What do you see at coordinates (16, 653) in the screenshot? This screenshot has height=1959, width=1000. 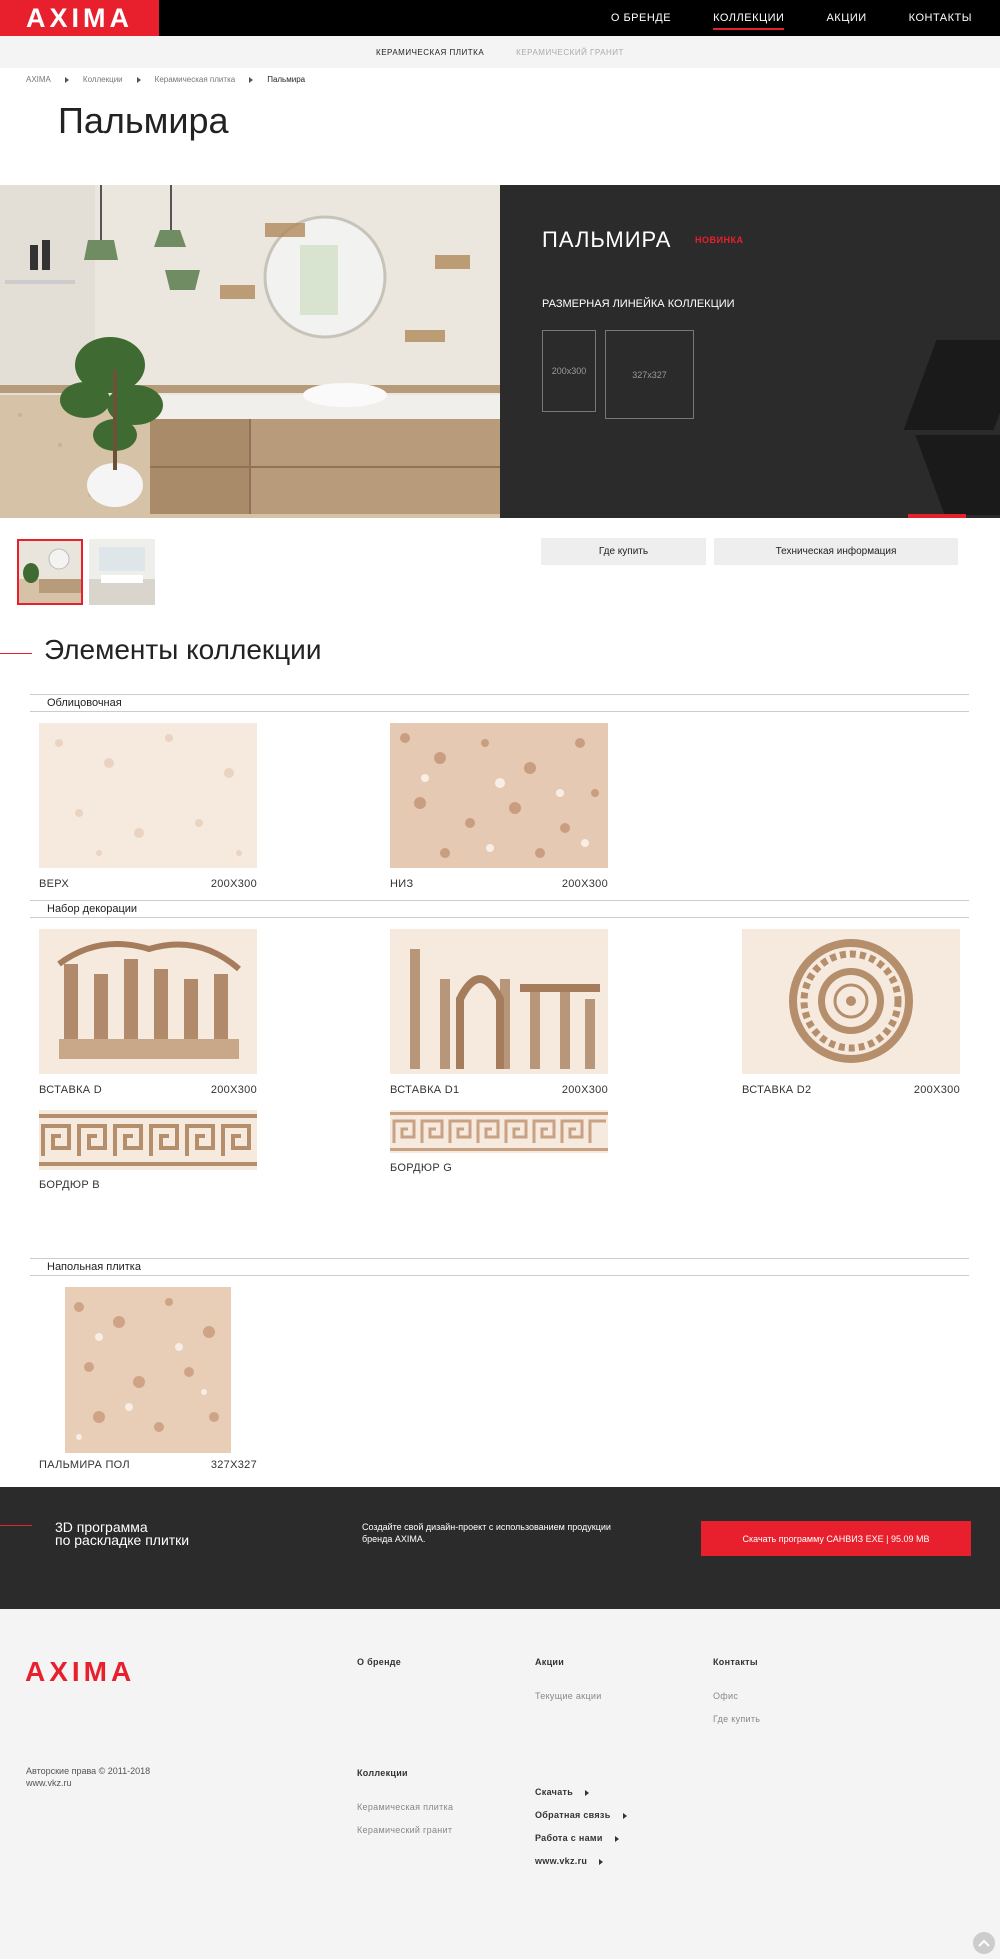 I see `section-accent-line` at bounding box center [16, 653].